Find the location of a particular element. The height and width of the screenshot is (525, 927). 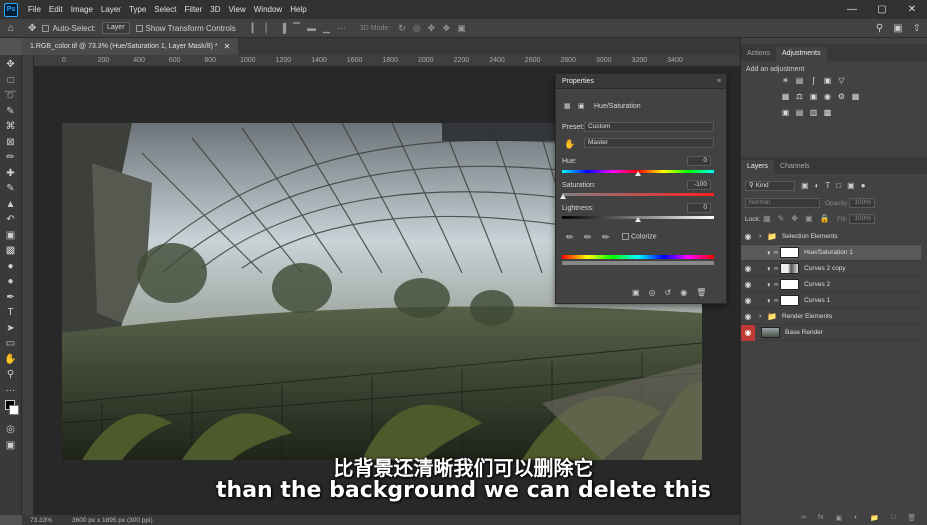

tab-layers: Layers is located at coordinates (758, 167).